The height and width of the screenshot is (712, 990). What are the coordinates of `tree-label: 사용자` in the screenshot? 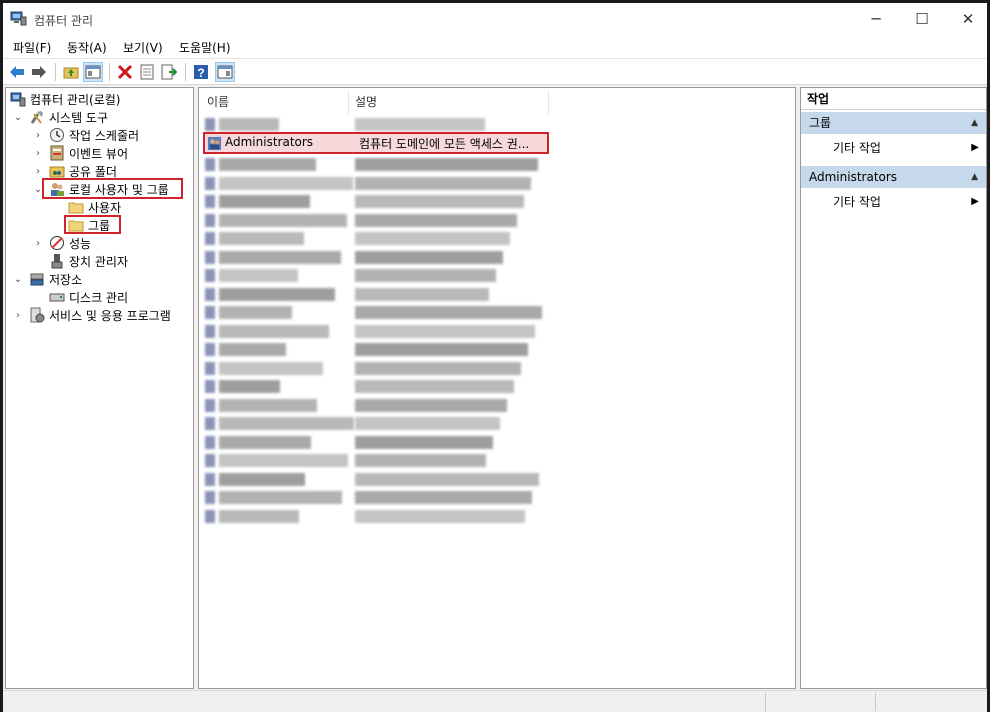 It's located at (105, 207).